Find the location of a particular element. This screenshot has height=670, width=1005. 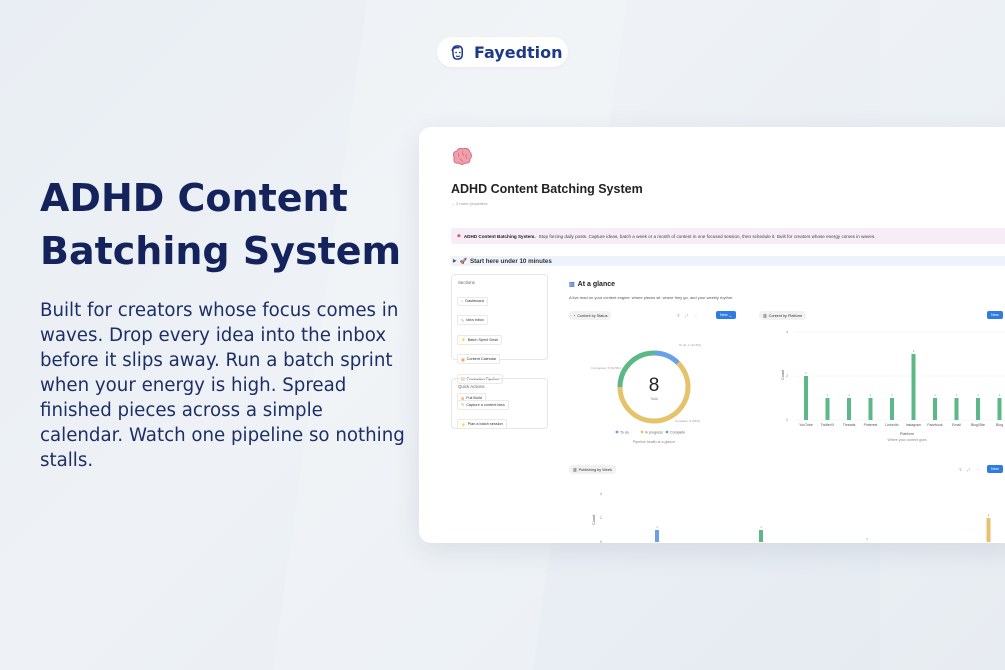

triangle-right-icon: ▶ is located at coordinates (455, 260).